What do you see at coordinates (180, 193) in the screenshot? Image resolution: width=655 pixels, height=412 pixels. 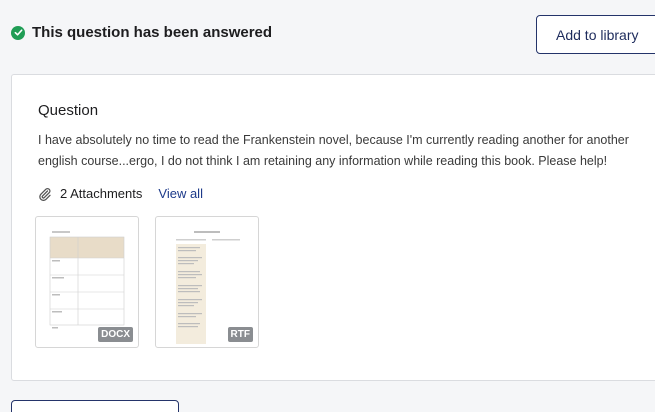 I see `view-all-link: View all` at bounding box center [180, 193].